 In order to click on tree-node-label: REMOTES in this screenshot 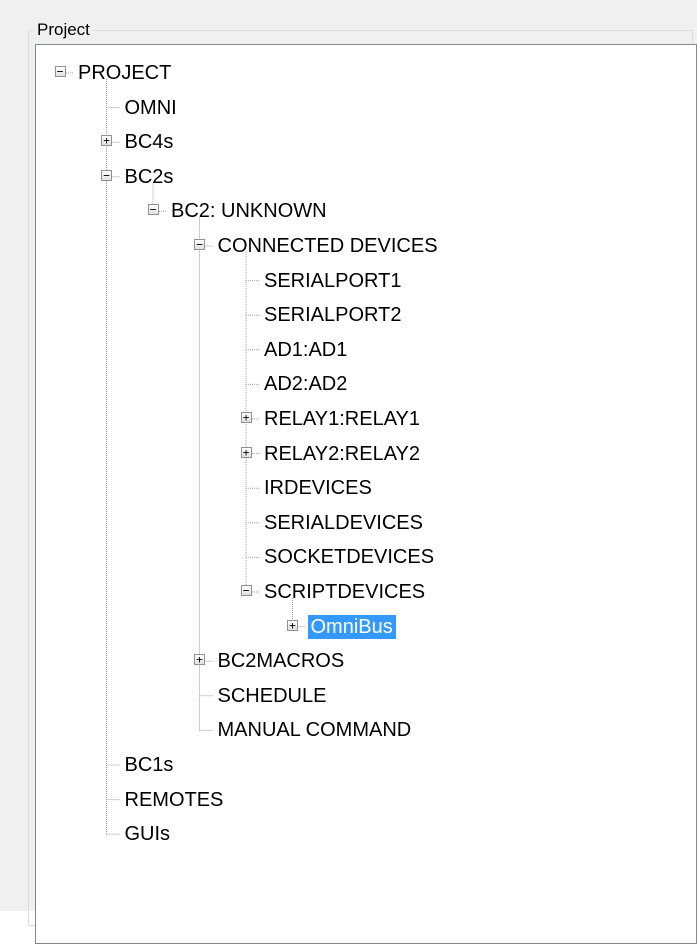, I will do `click(174, 799)`.